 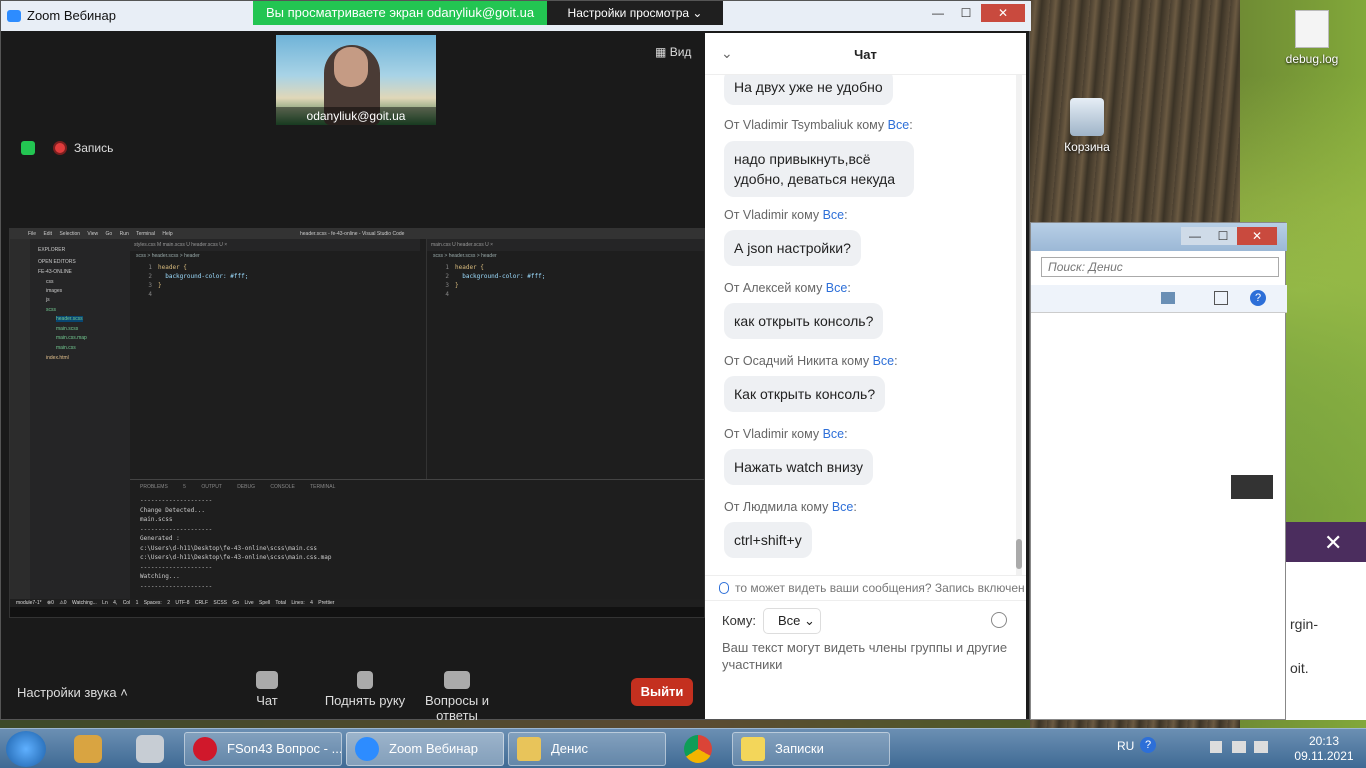 I want to click on network-icon, so click(x=1239, y=747).